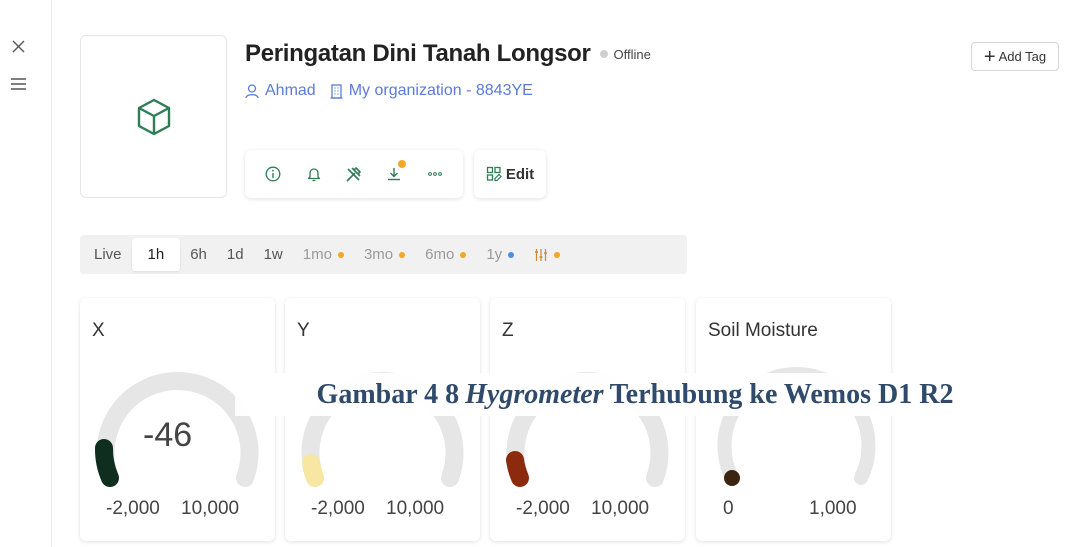 This screenshot has height=547, width=1086. Describe the element at coordinates (168, 435) in the screenshot. I see `gauge-value: -46` at that location.